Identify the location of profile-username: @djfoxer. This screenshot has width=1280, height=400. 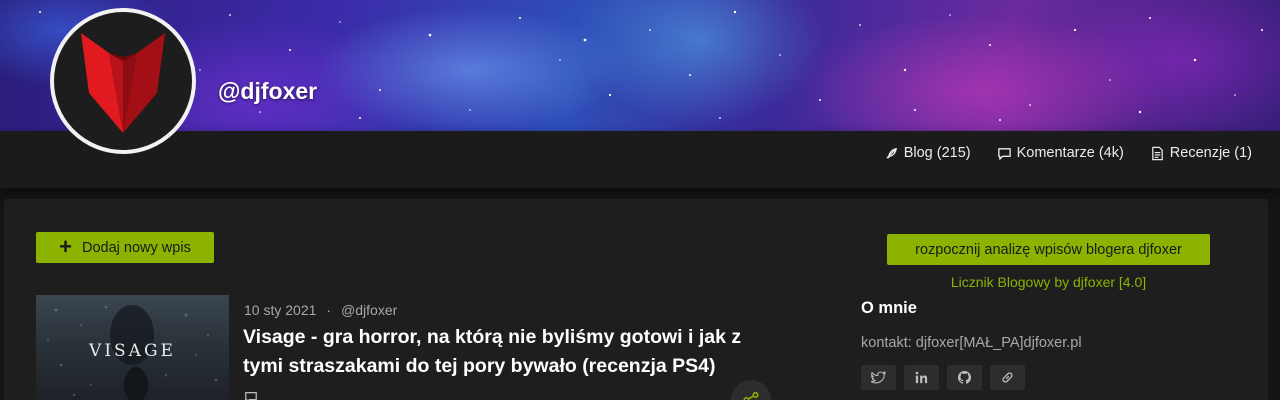
(268, 91).